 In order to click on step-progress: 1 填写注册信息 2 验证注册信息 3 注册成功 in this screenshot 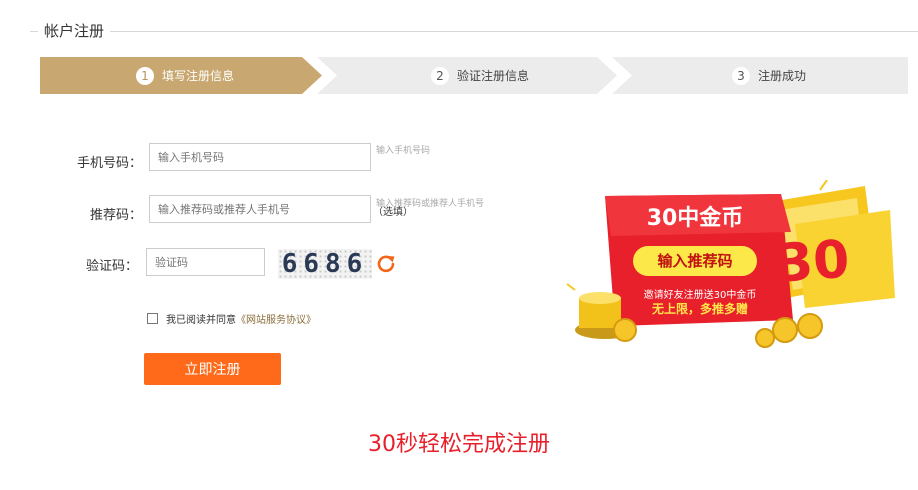, I will do `click(474, 75)`.